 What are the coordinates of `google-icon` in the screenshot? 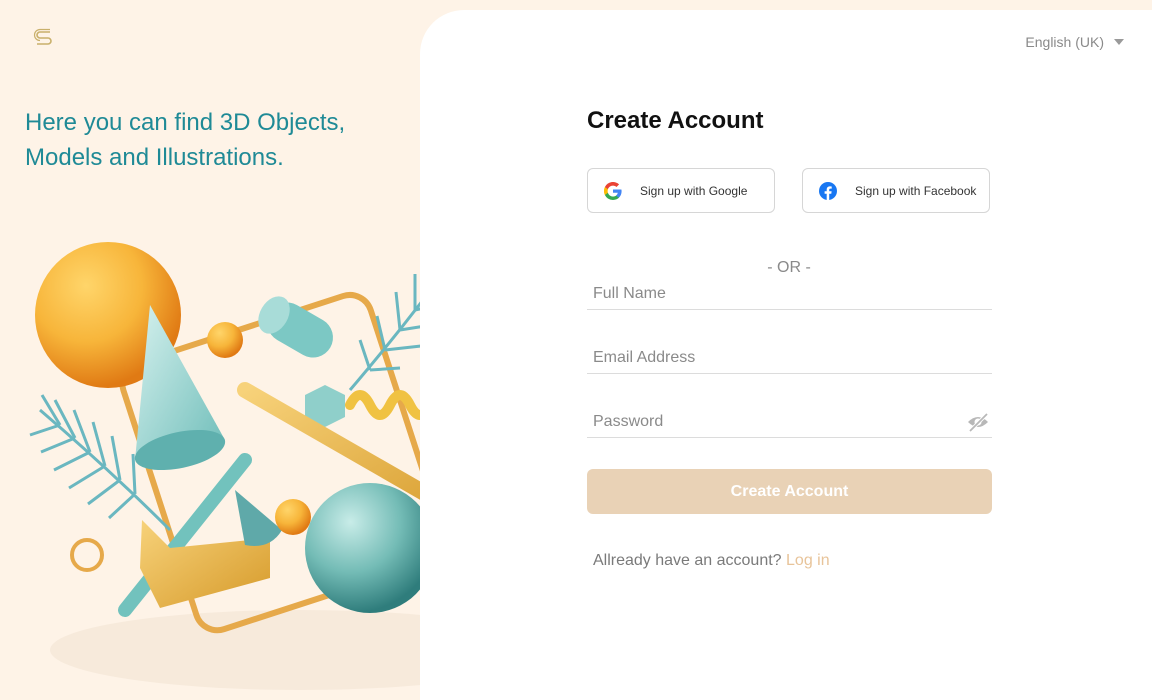 It's located at (613, 190).